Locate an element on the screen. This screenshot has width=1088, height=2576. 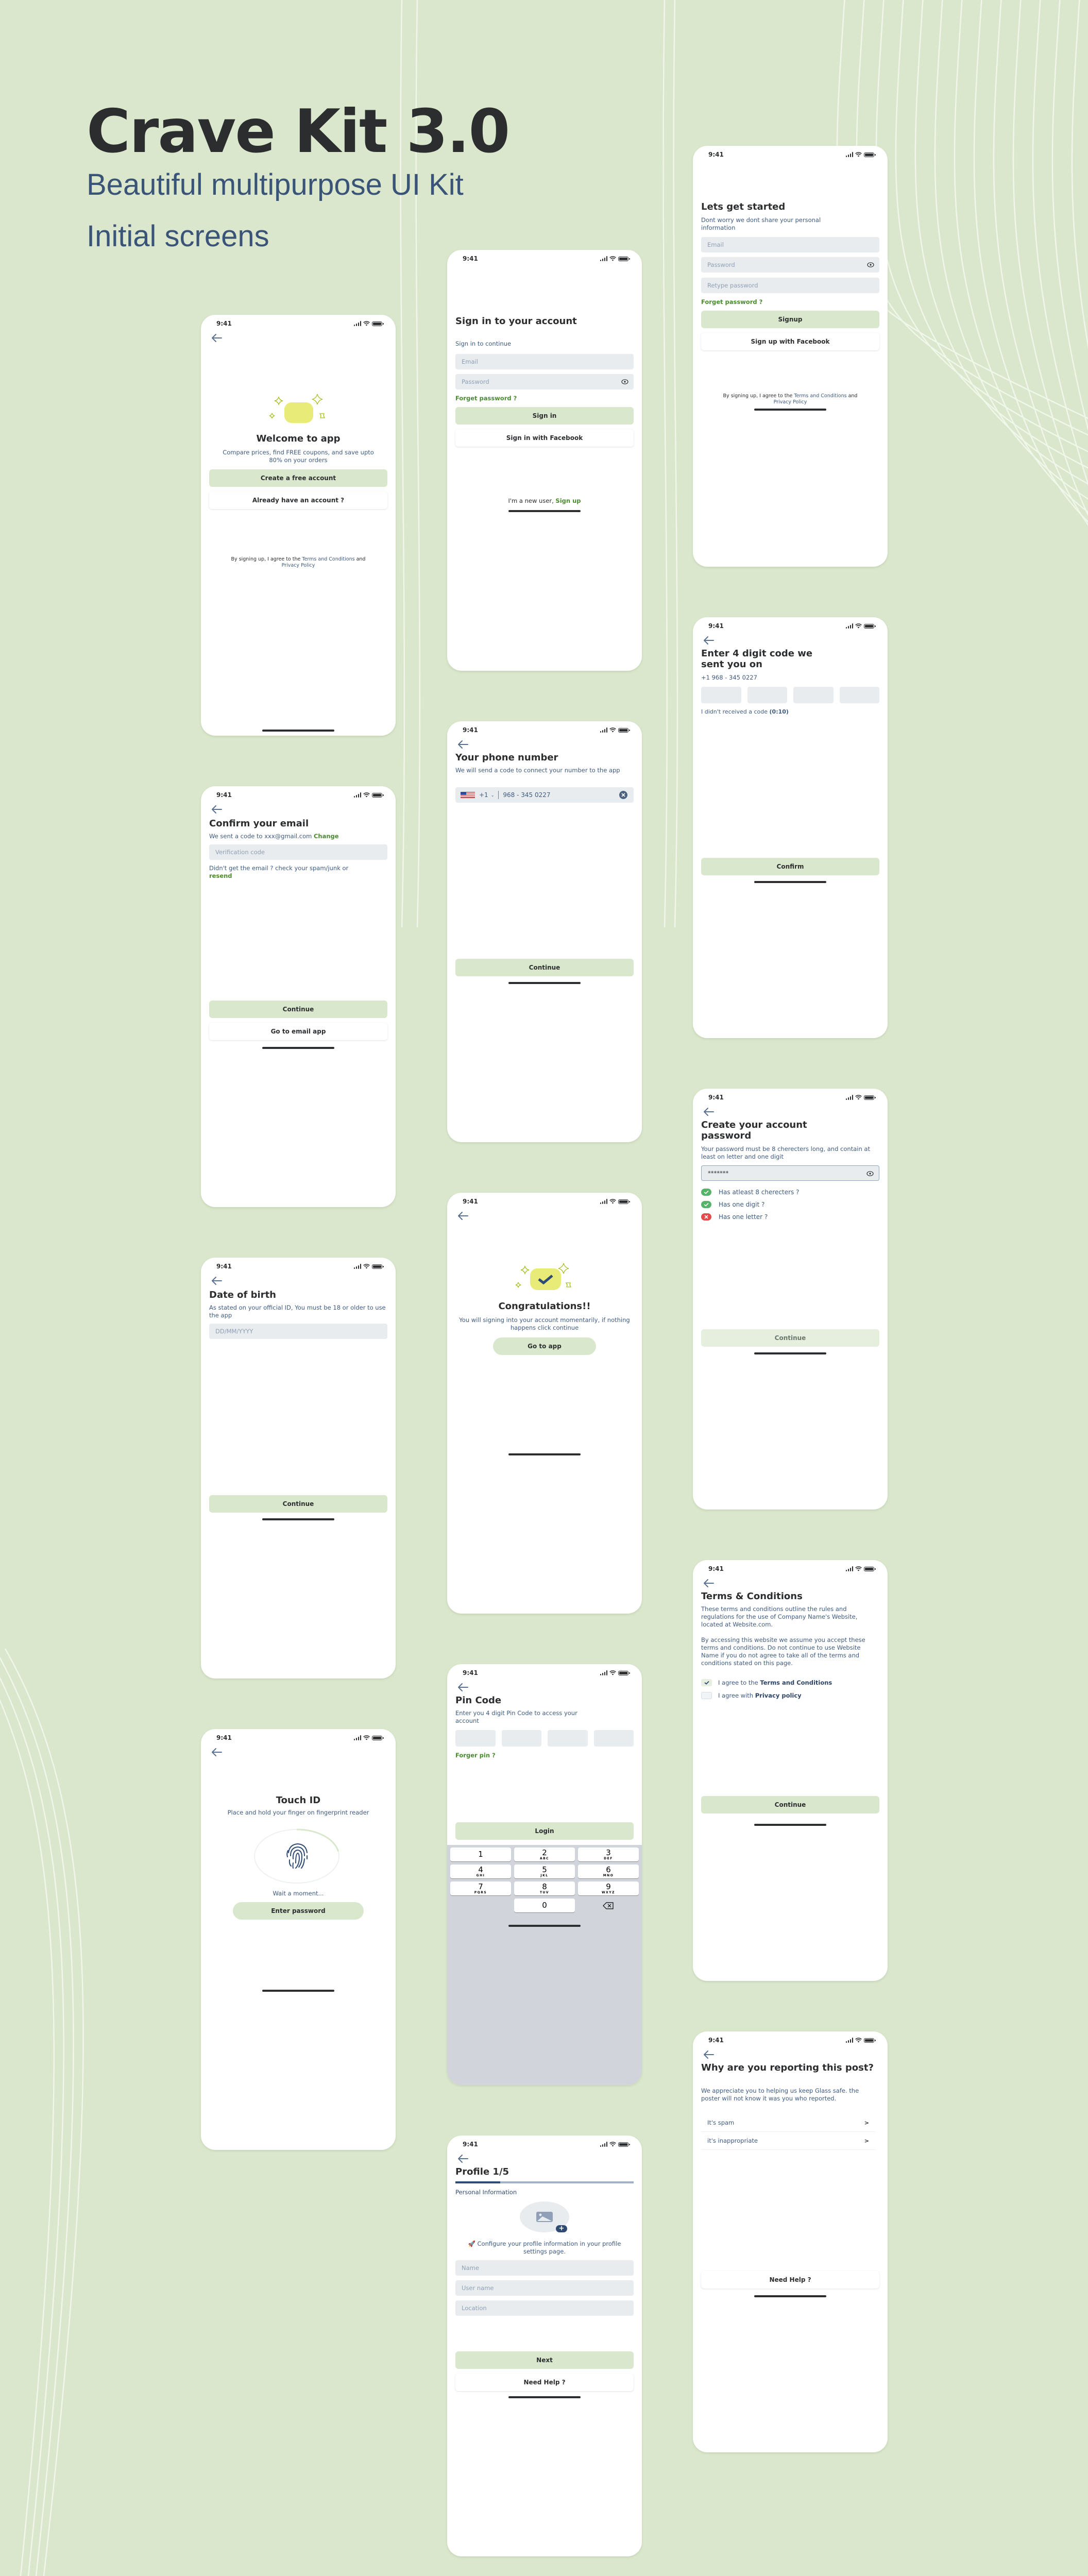
agree-terms-row: I agree to the Terms and Conditions is located at coordinates (790, 1682).